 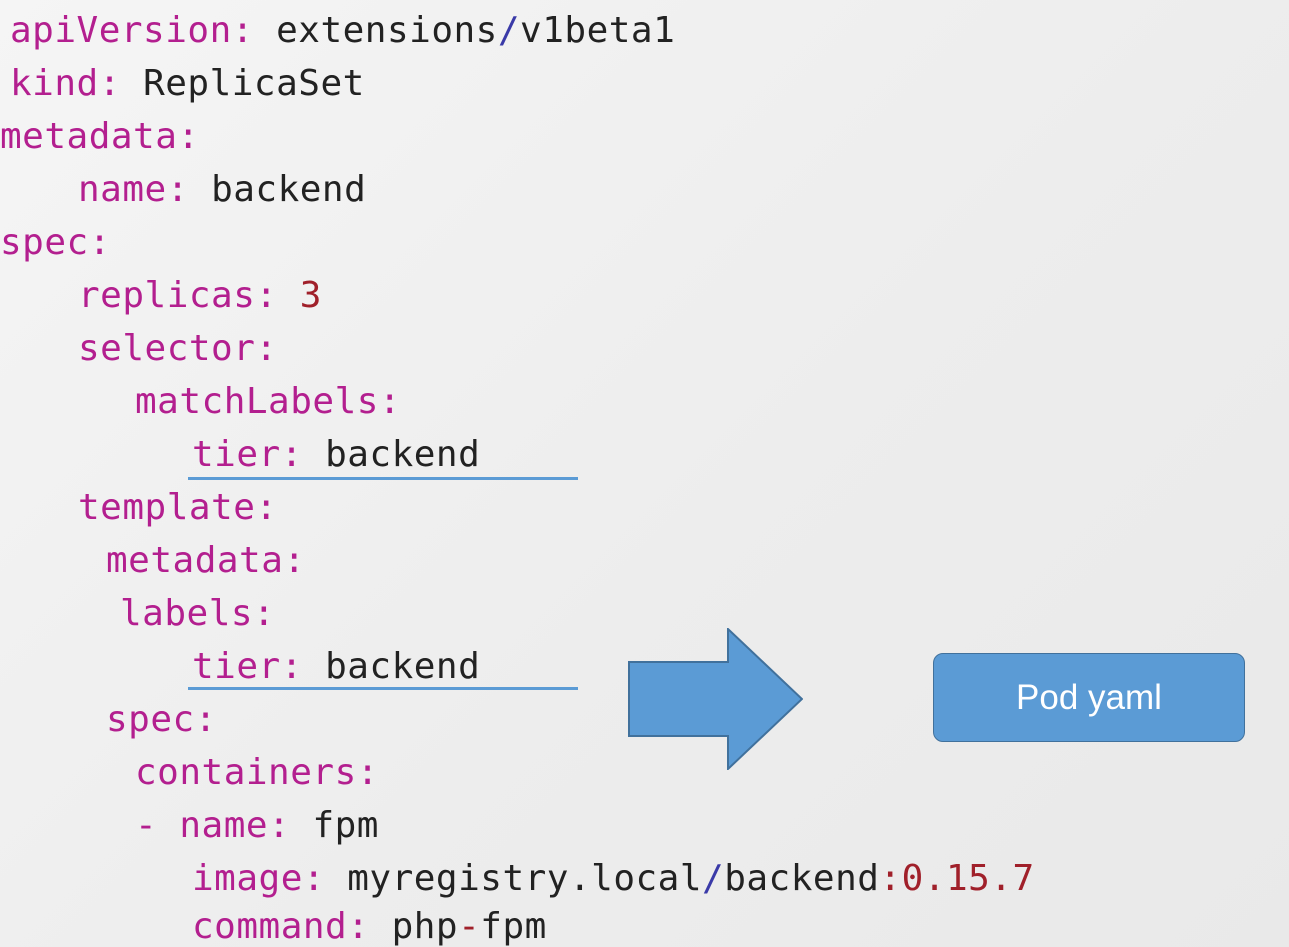 What do you see at coordinates (65, 83) in the screenshot?
I see `yaml-key: kind:` at bounding box center [65, 83].